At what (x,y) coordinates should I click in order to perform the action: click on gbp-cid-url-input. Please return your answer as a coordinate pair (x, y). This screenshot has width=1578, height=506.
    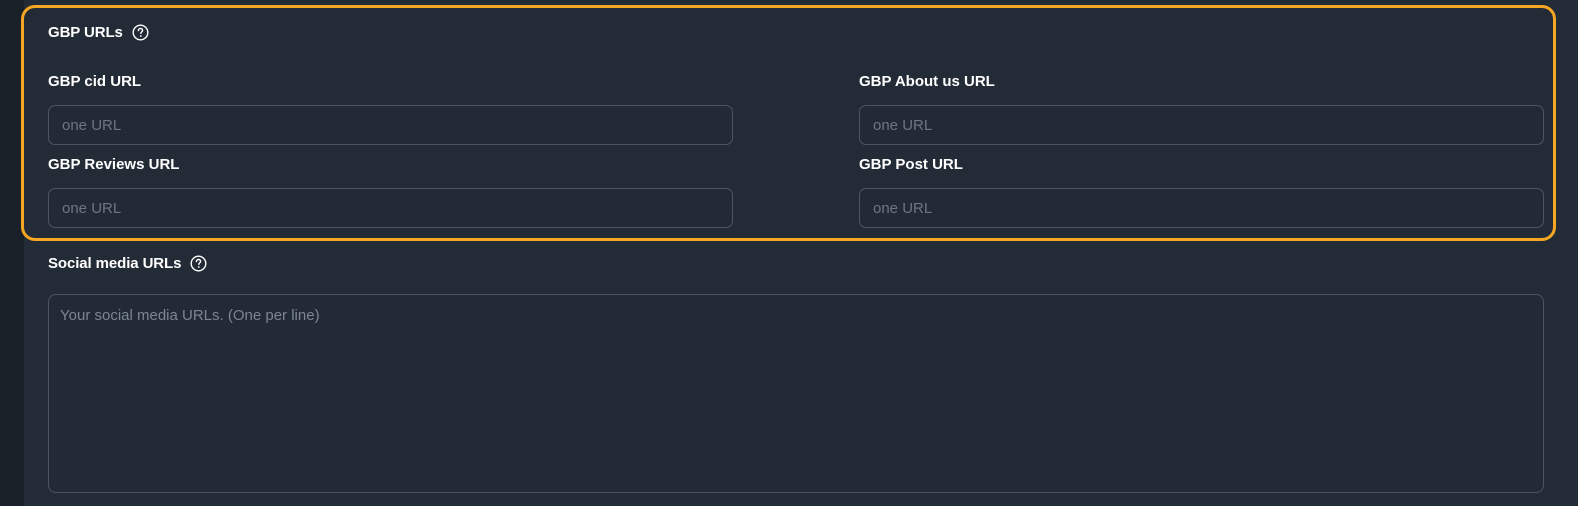
    Looking at the image, I should click on (390, 125).